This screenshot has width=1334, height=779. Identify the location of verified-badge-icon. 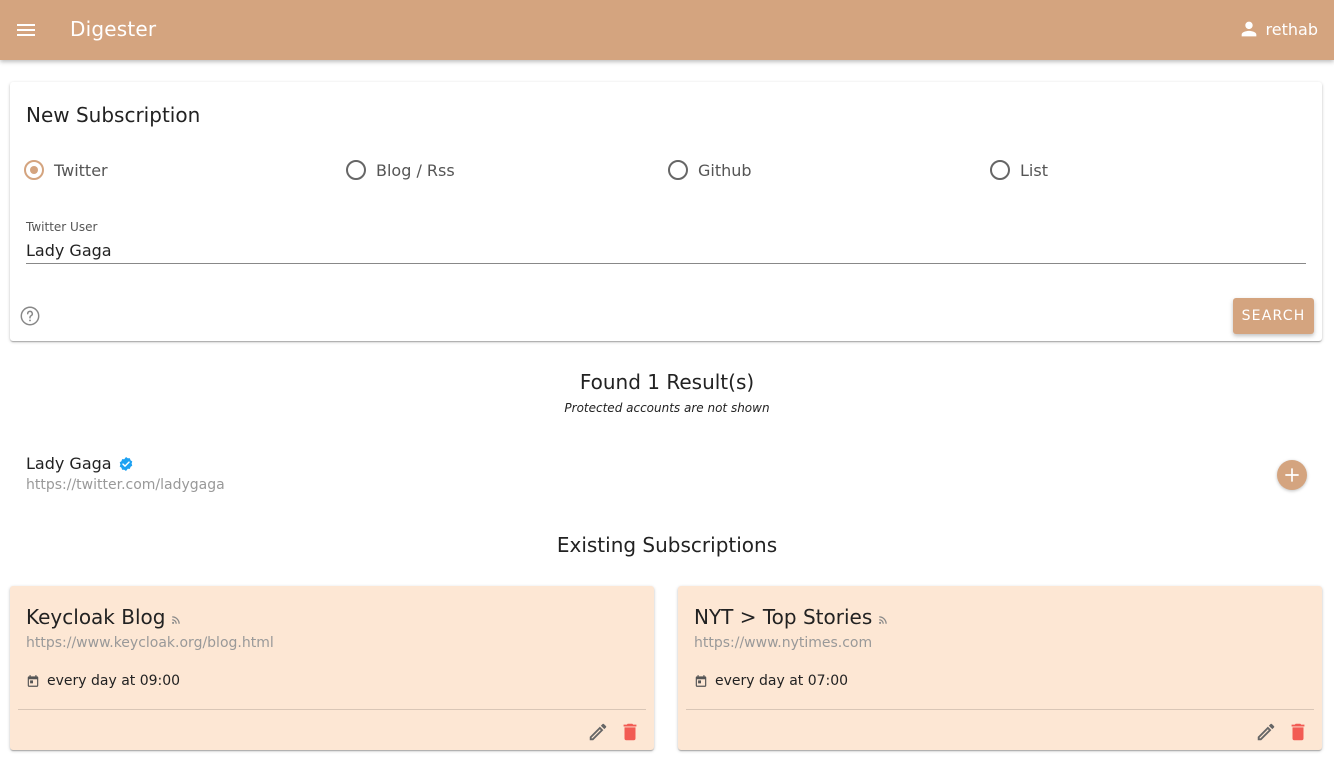
(125, 463).